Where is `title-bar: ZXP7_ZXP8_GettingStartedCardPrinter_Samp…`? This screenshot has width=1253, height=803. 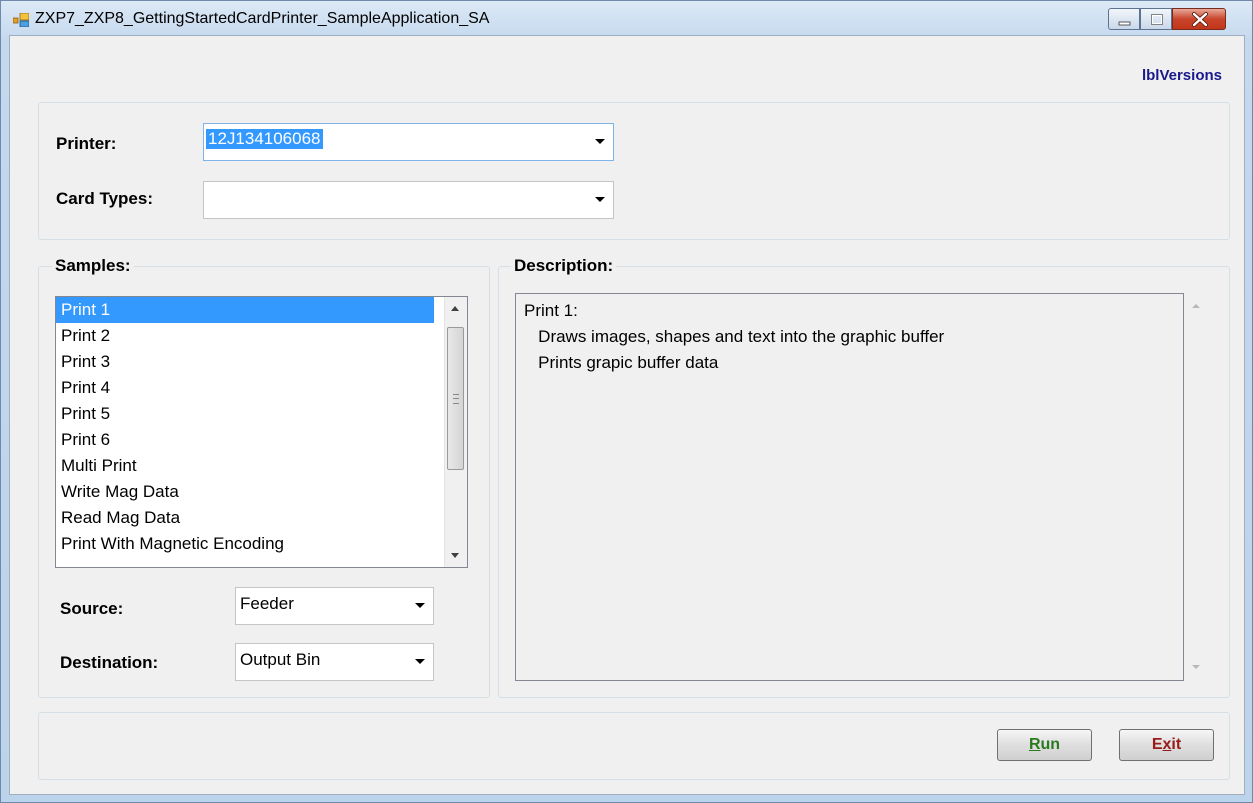 title-bar: ZXP7_ZXP8_GettingStartedCardPrinter_Samp… is located at coordinates (626, 18).